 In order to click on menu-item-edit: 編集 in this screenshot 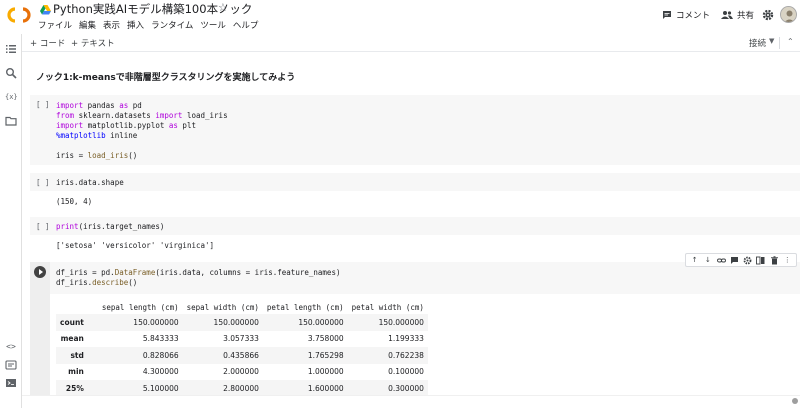, I will do `click(87, 25)`.